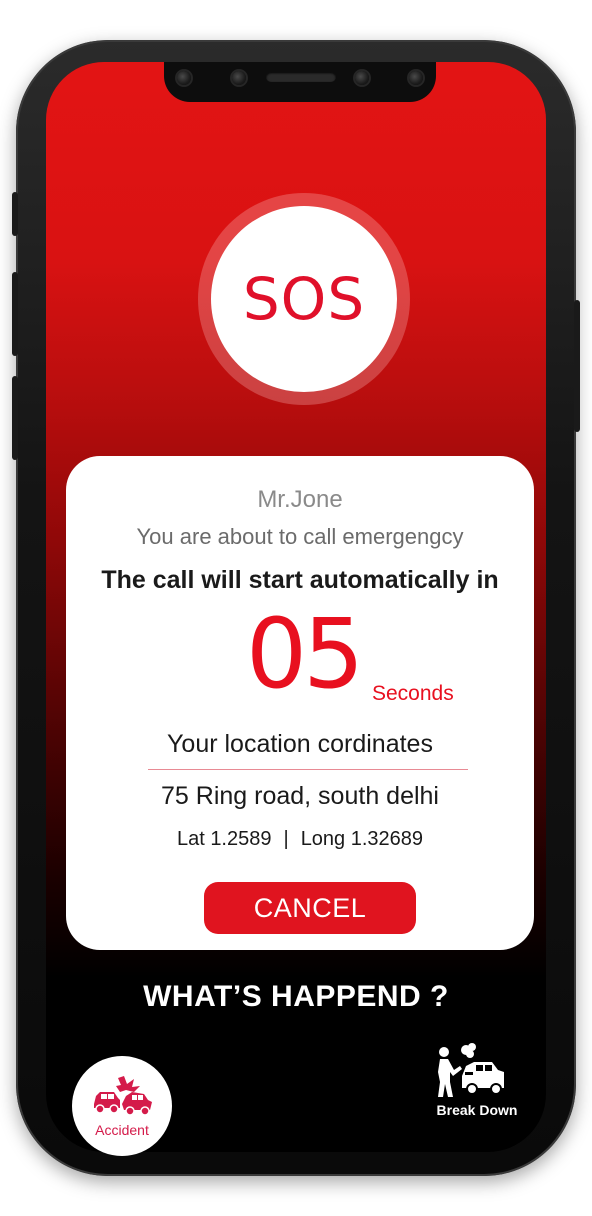 The image size is (592, 1216). I want to click on sos-button: SOS, so click(304, 299).